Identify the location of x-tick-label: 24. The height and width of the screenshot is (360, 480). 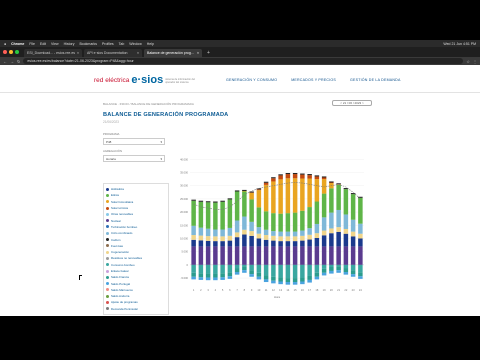
(360, 290).